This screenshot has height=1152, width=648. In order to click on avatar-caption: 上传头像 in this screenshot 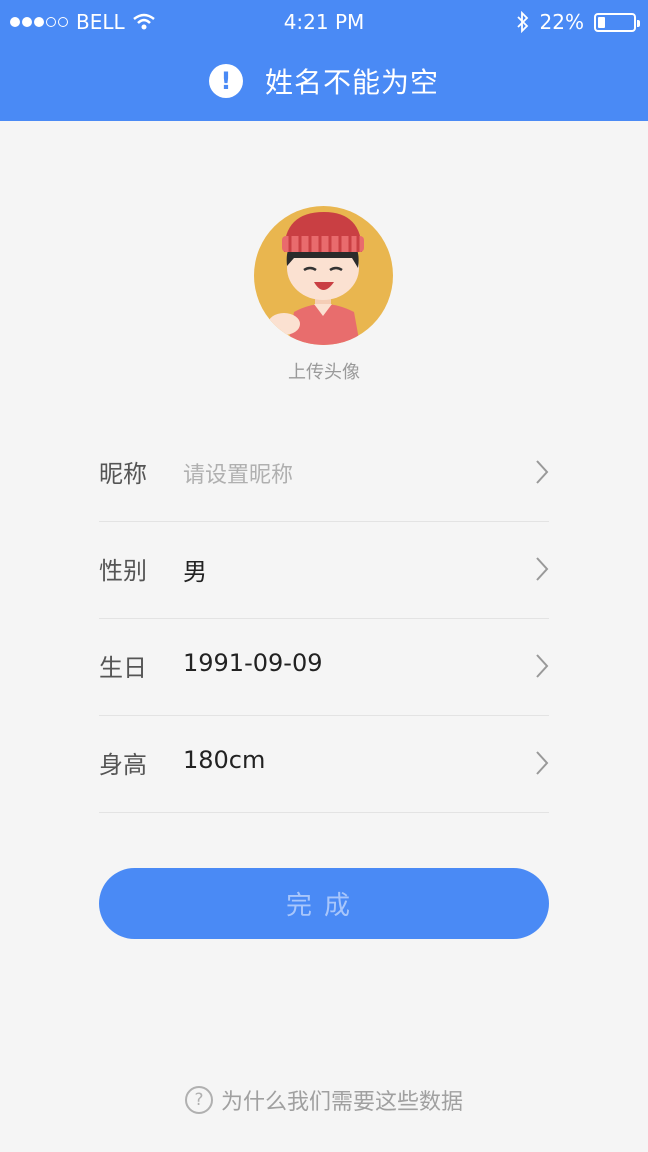, I will do `click(324, 372)`.